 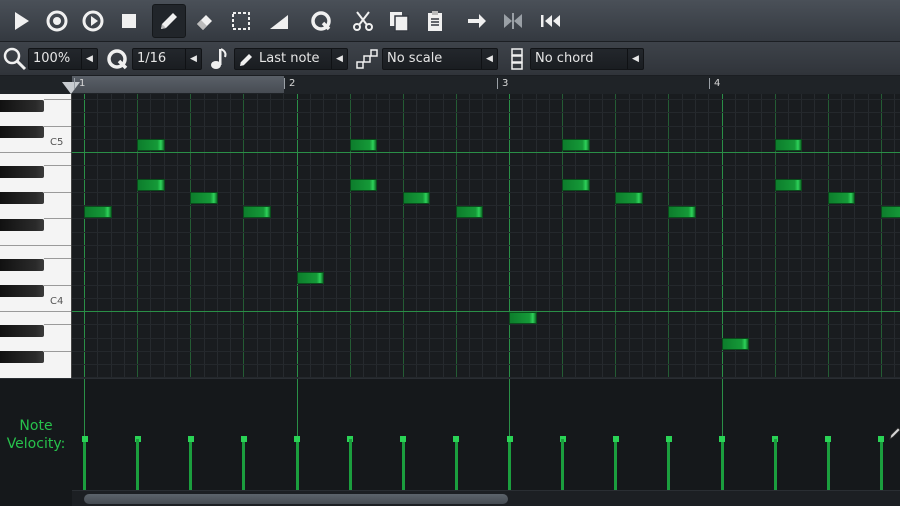 I want to click on play-button, so click(x=21, y=21).